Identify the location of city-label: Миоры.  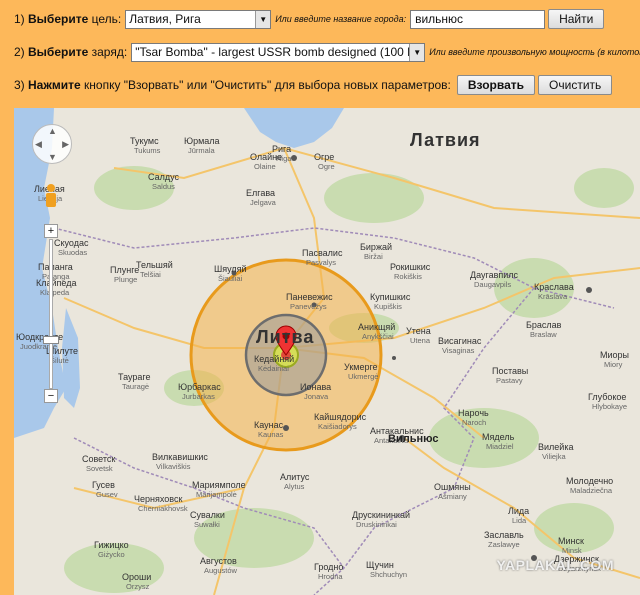
(614, 355).